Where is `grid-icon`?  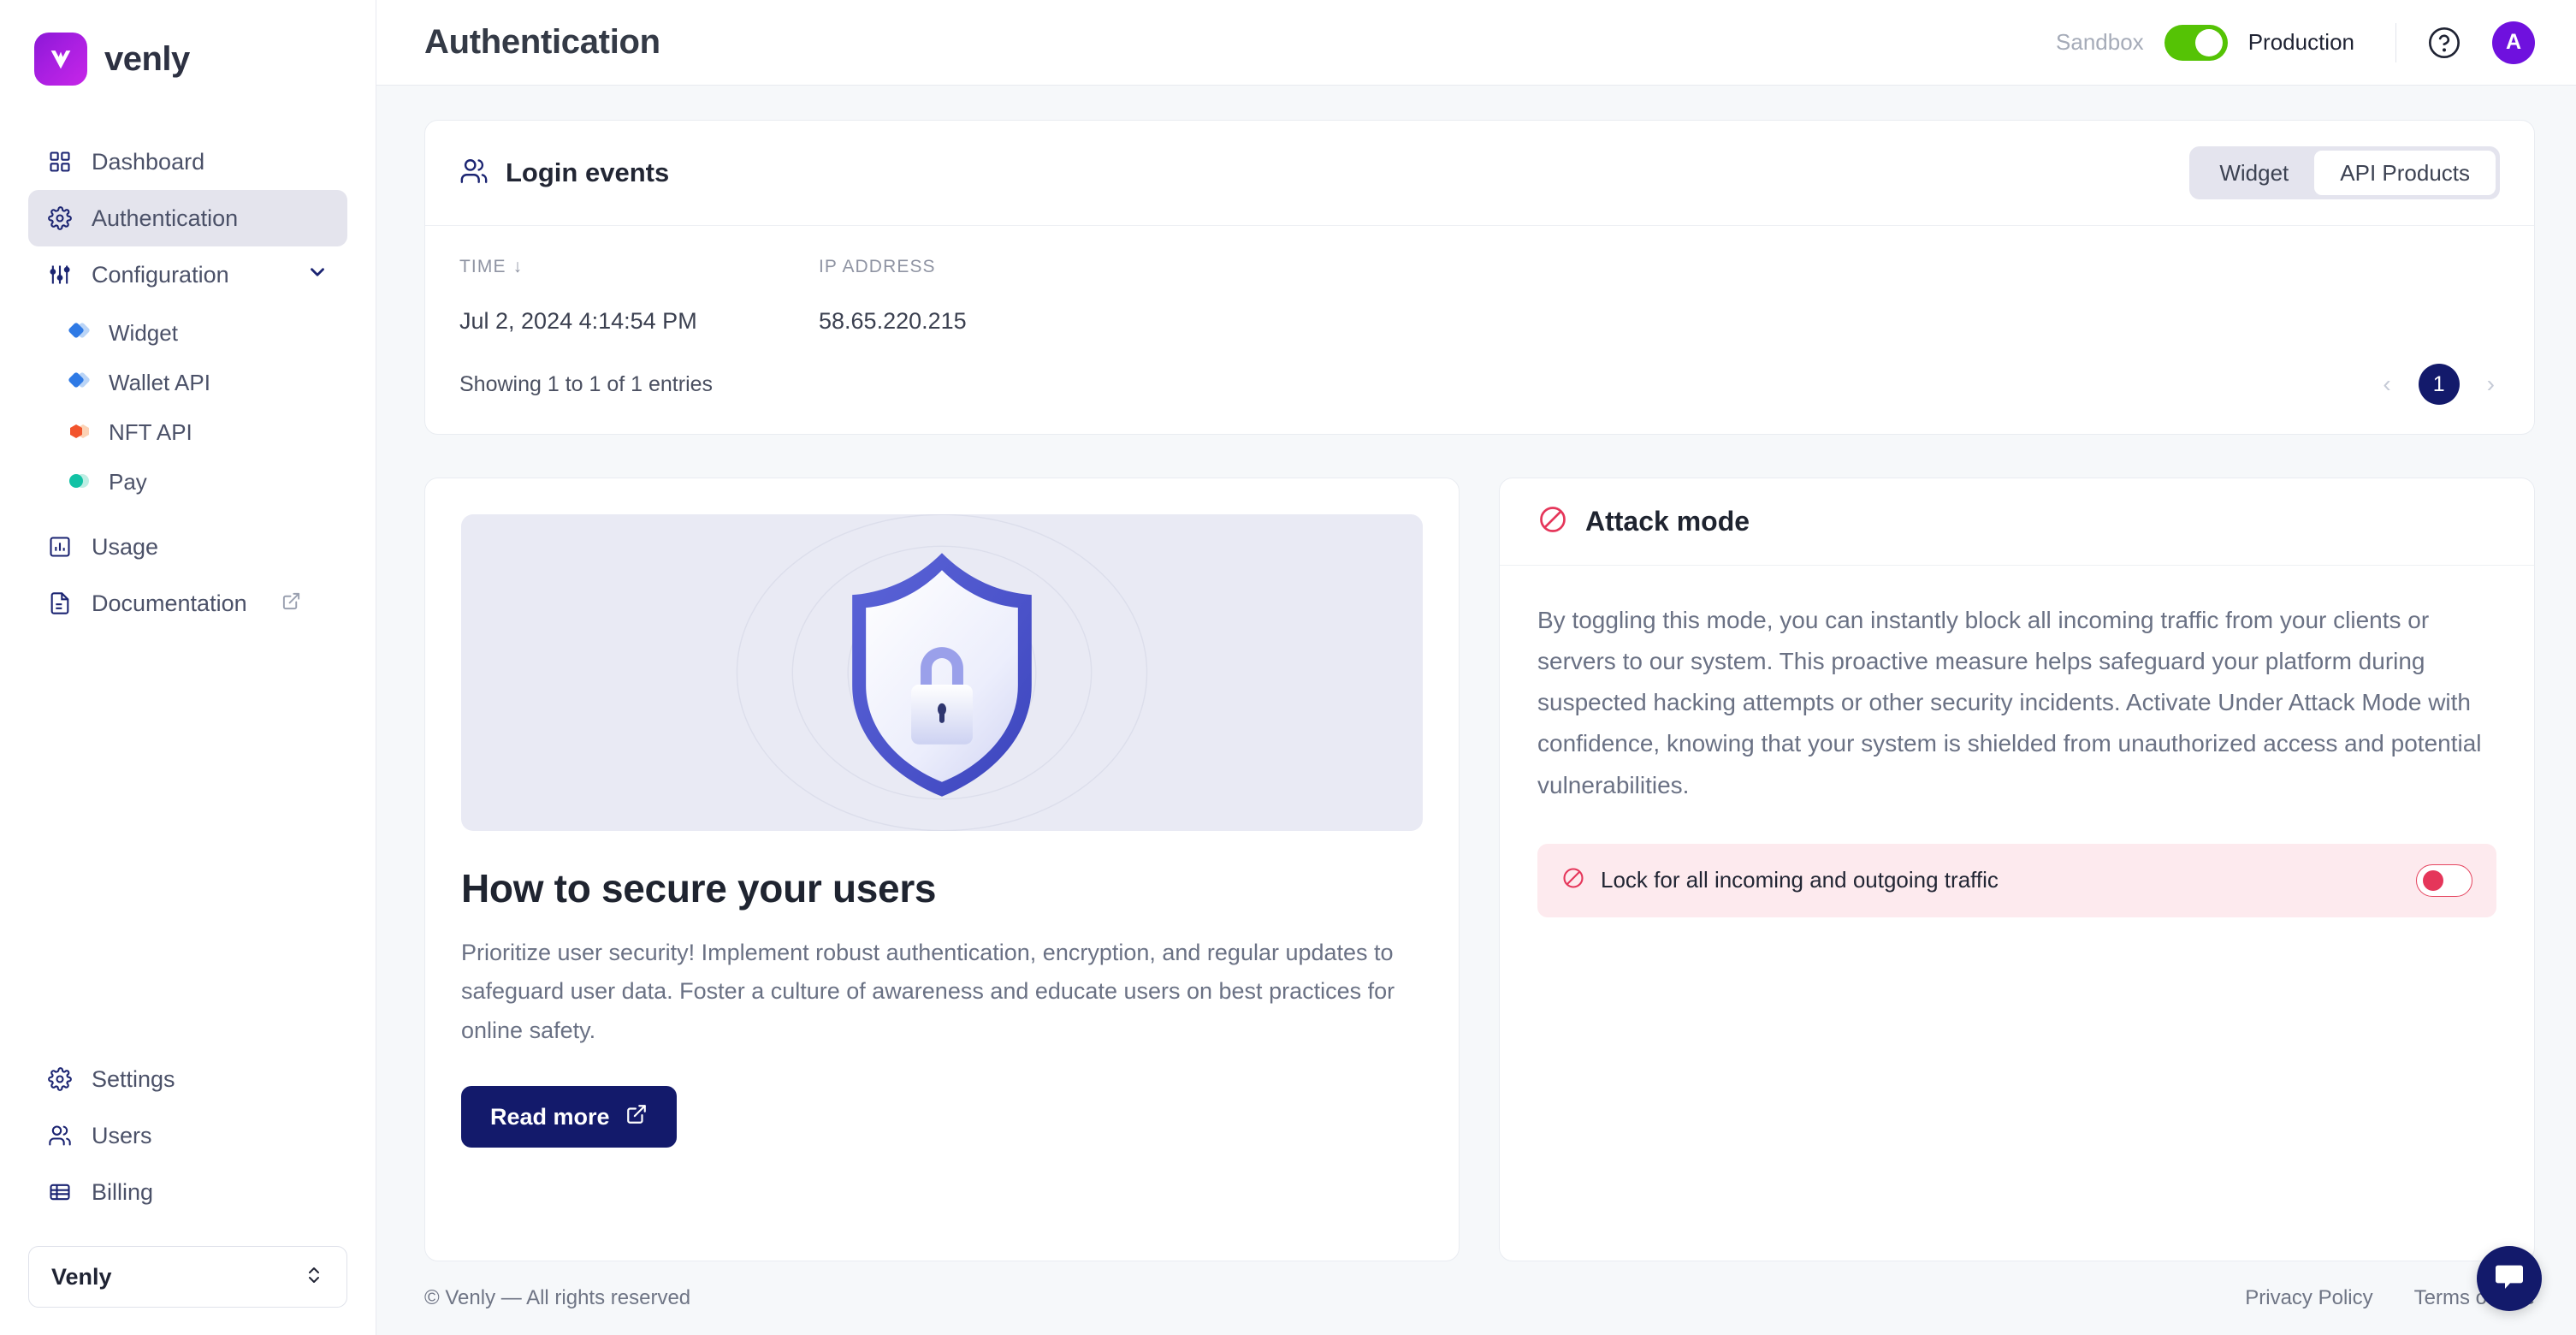
grid-icon is located at coordinates (60, 162).